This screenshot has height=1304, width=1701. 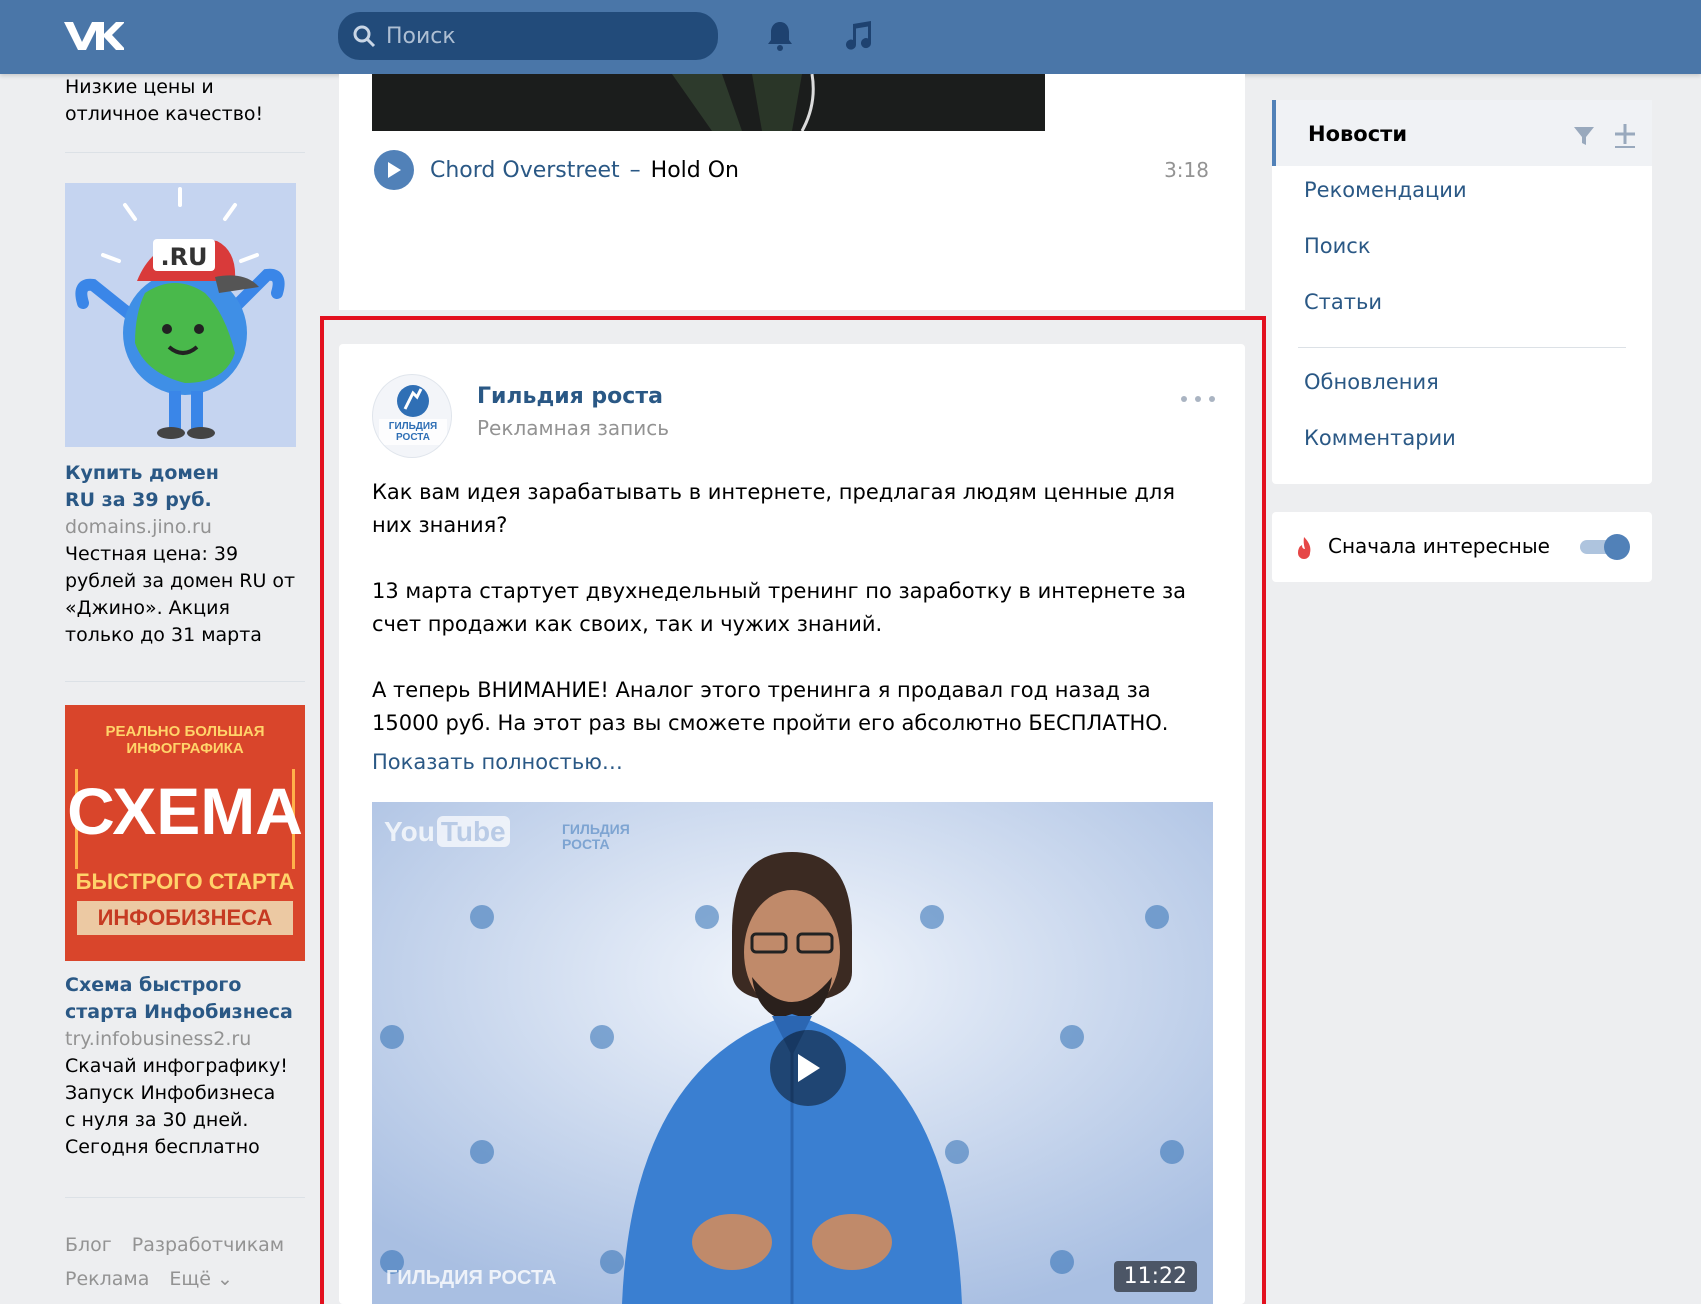 I want to click on ad-image-line2: БЫСТРОГО СТАРТА, so click(x=185, y=881).